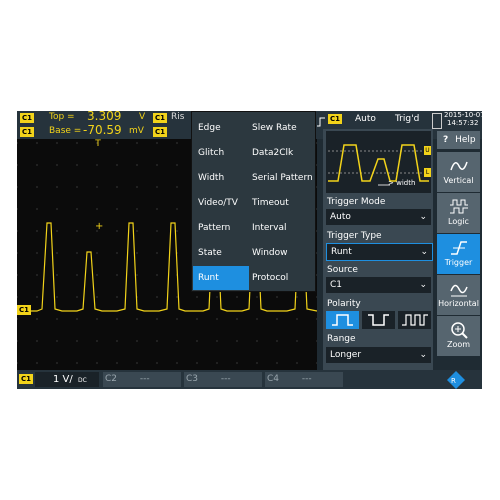 The height and width of the screenshot is (500, 500). Describe the element at coordinates (24, 310) in the screenshot. I see `channel1-offset-marker: C1` at that location.